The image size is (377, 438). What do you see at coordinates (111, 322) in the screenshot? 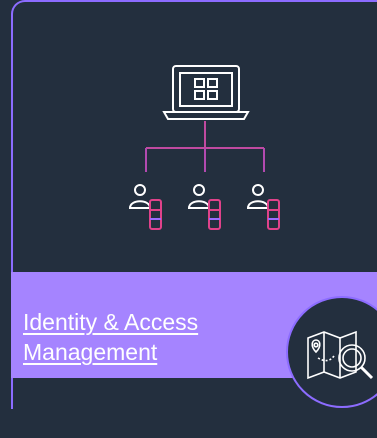
I see `title-line-1: Identity & Access` at bounding box center [111, 322].